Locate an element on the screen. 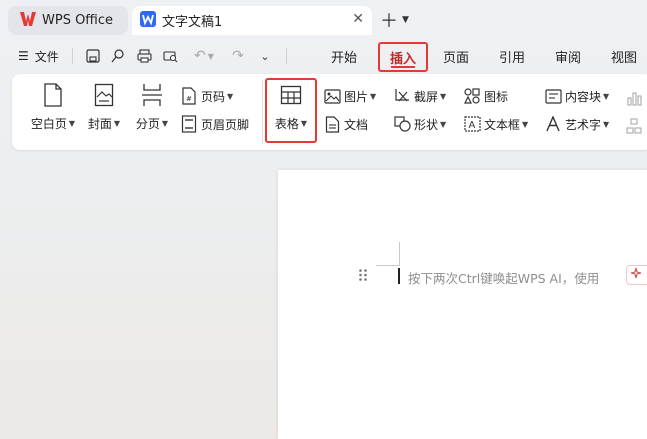  content-control-button: 内容块 ▼ is located at coordinates (576, 96).